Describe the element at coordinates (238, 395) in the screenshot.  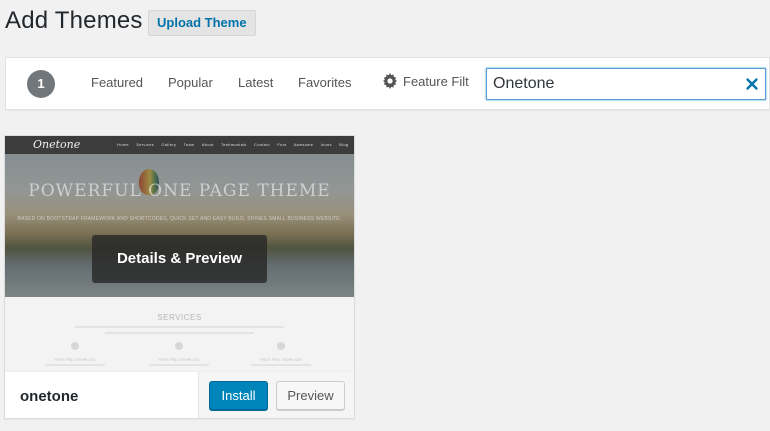
I see `install-button: Install` at that location.